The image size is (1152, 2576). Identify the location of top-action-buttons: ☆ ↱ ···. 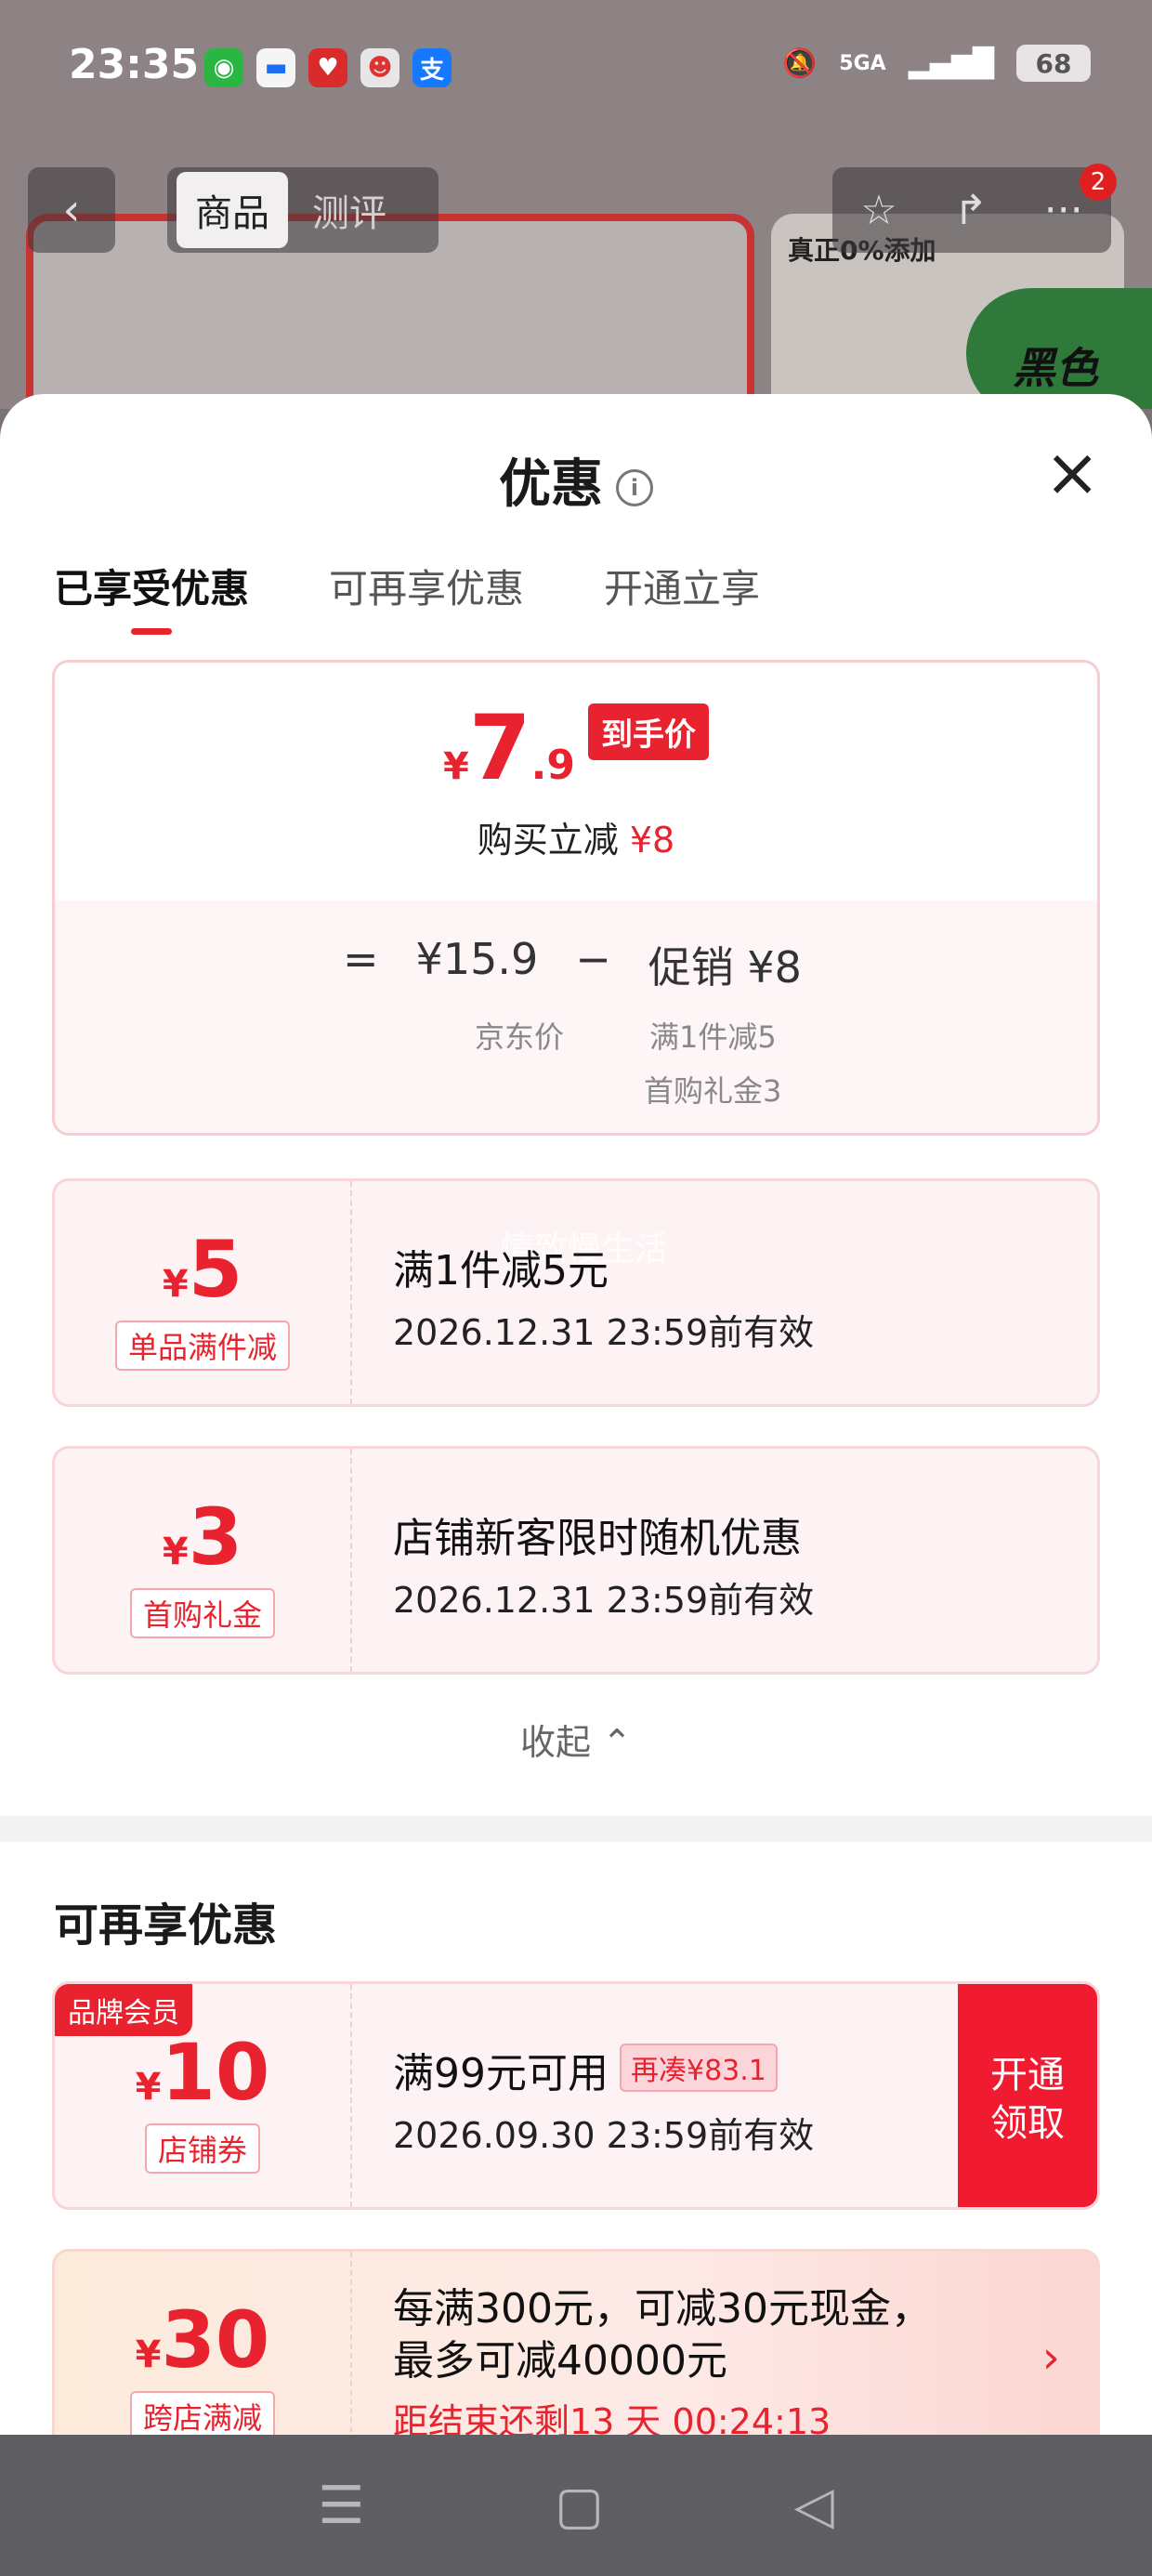
(971, 210).